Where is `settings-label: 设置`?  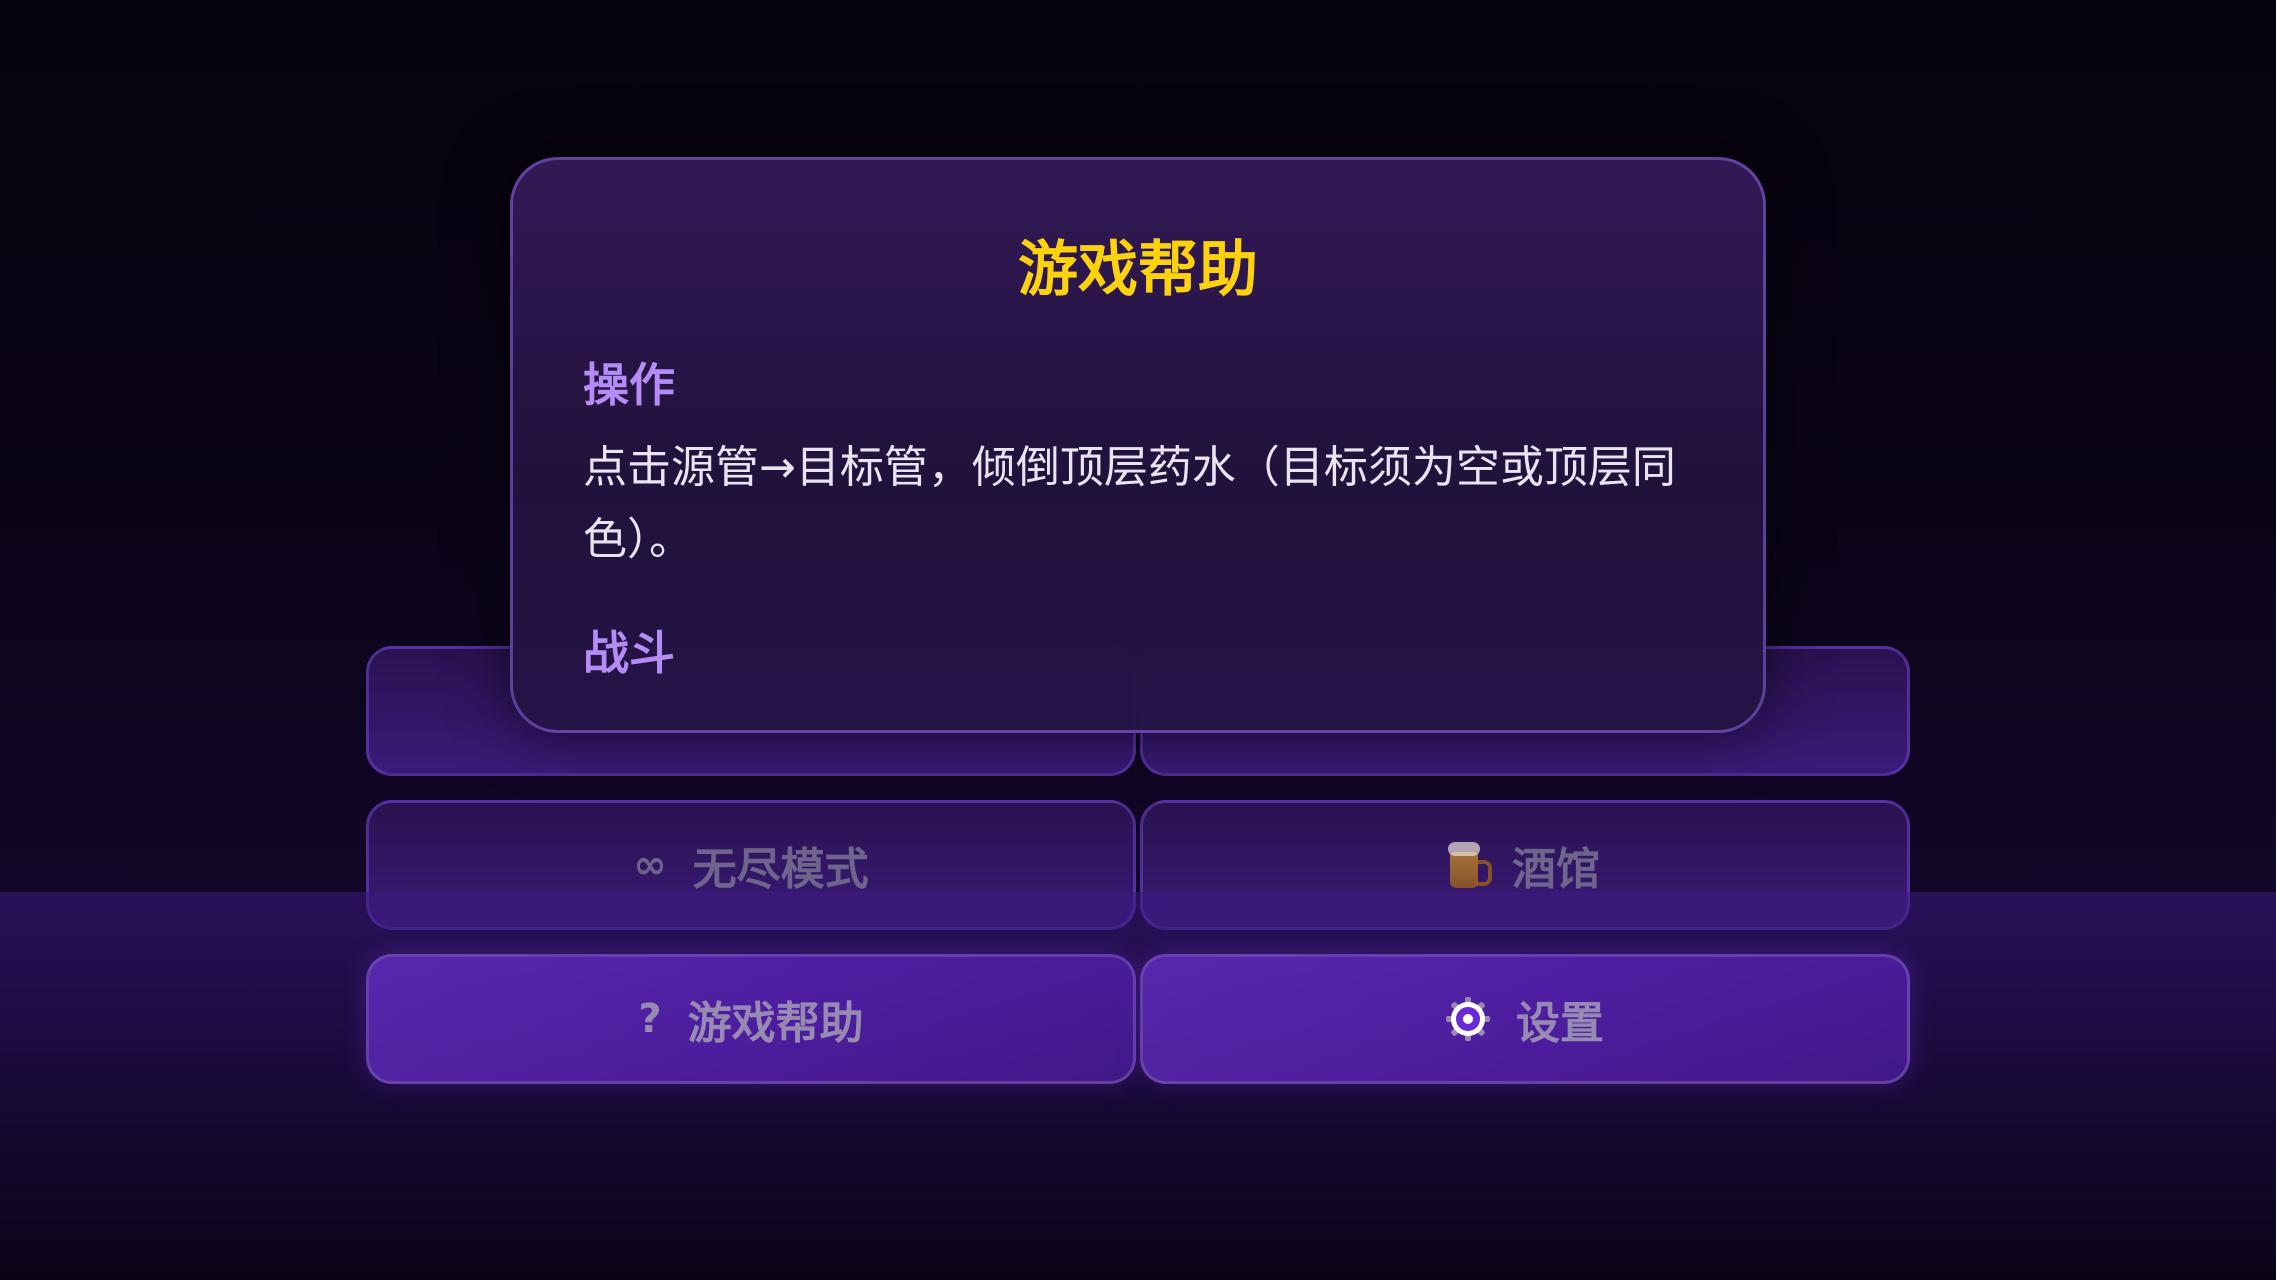 settings-label: 设置 is located at coordinates (1560, 1023).